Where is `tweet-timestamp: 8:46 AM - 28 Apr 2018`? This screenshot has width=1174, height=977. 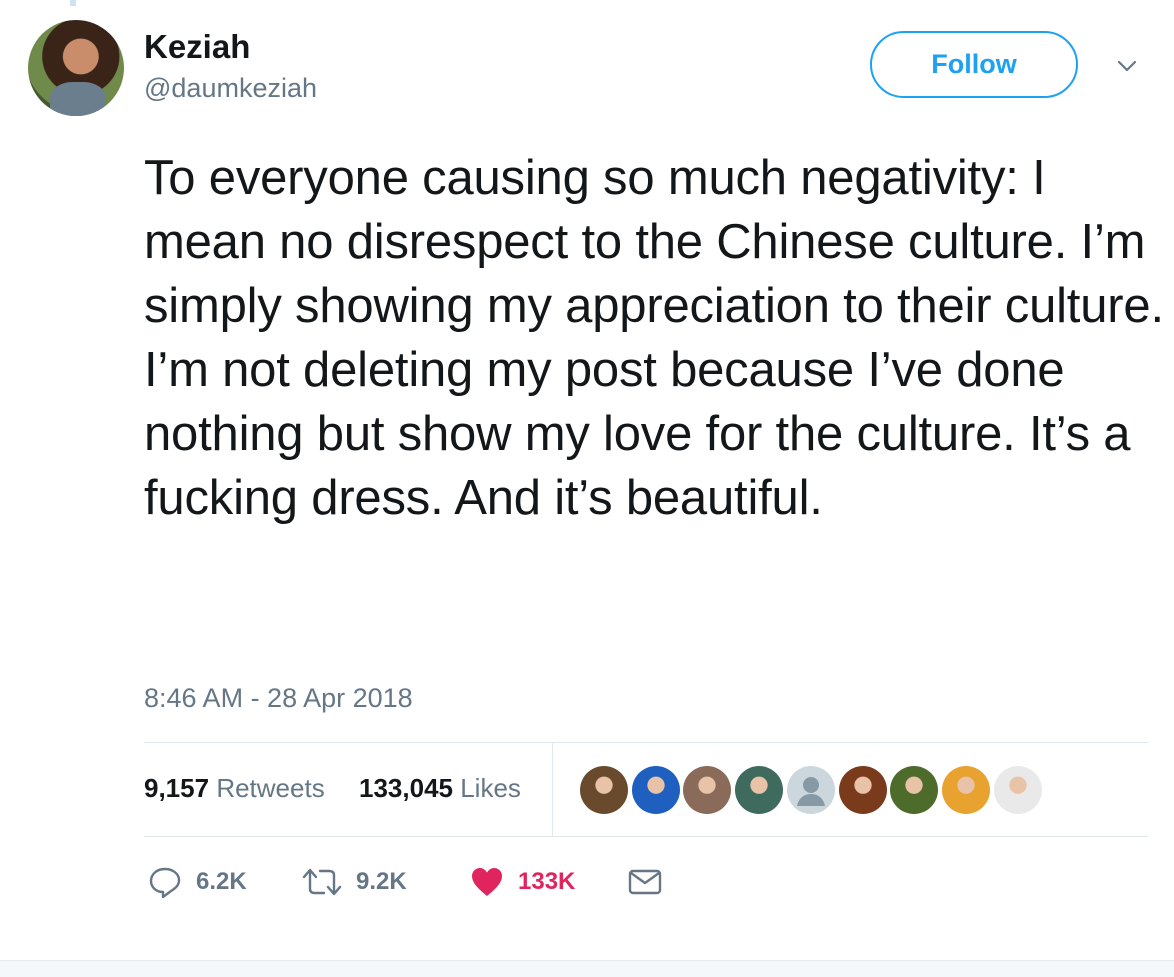
tweet-timestamp: 8:46 AM - 28 Apr 2018 is located at coordinates (278, 698).